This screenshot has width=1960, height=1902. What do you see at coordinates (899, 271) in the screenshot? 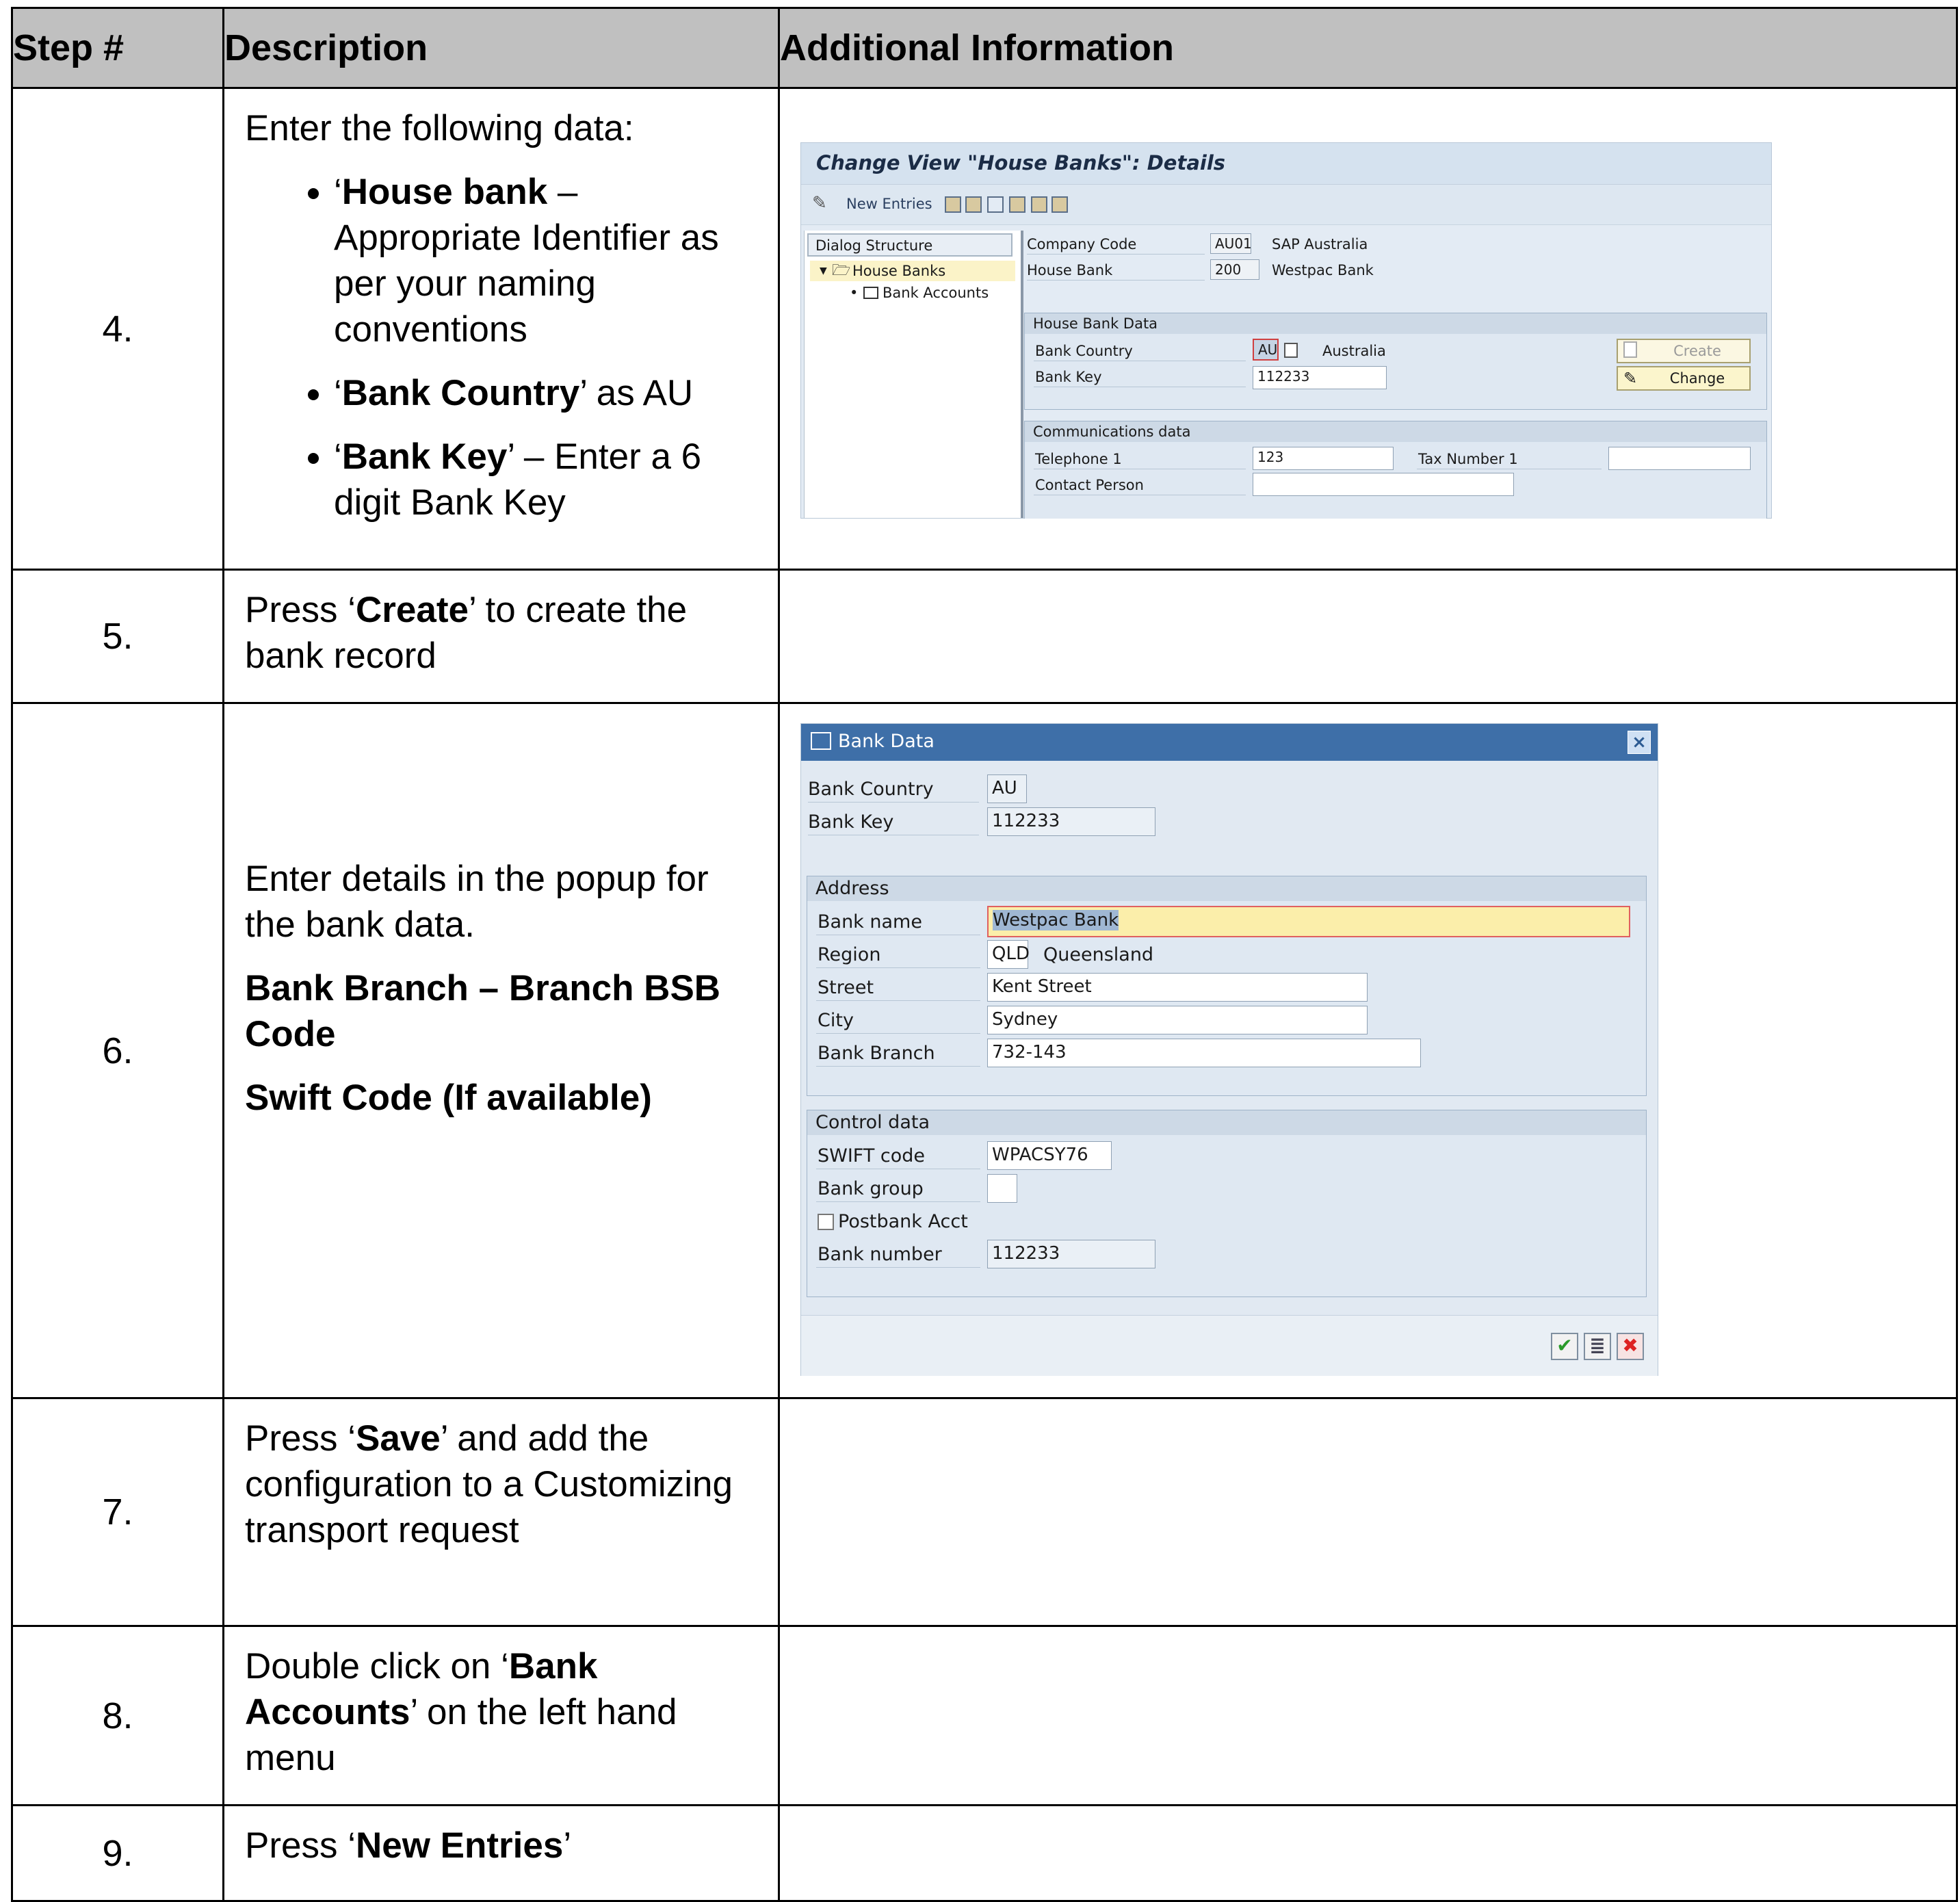
I see `tree-label: House Banks` at bounding box center [899, 271].